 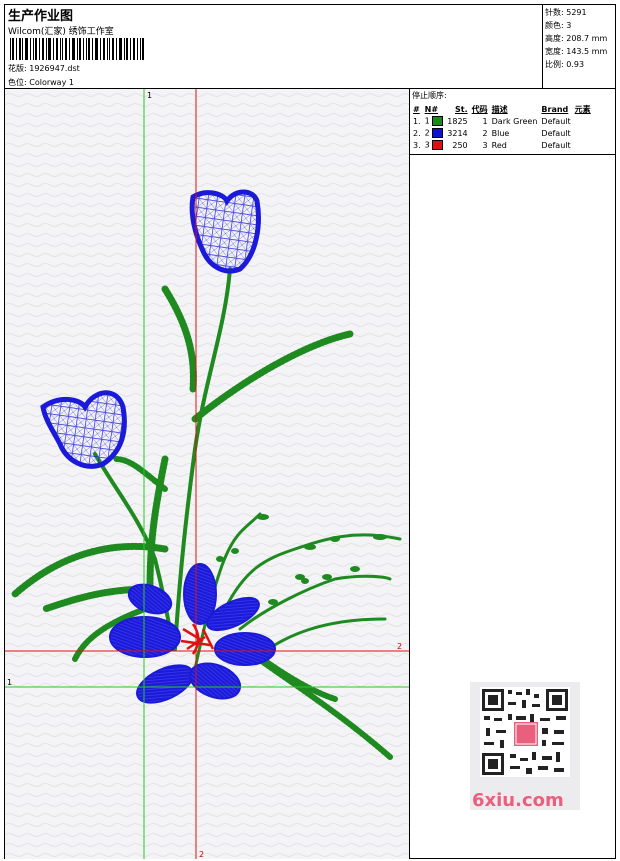 I want to click on row-stitches: 250, so click(x=460, y=145).